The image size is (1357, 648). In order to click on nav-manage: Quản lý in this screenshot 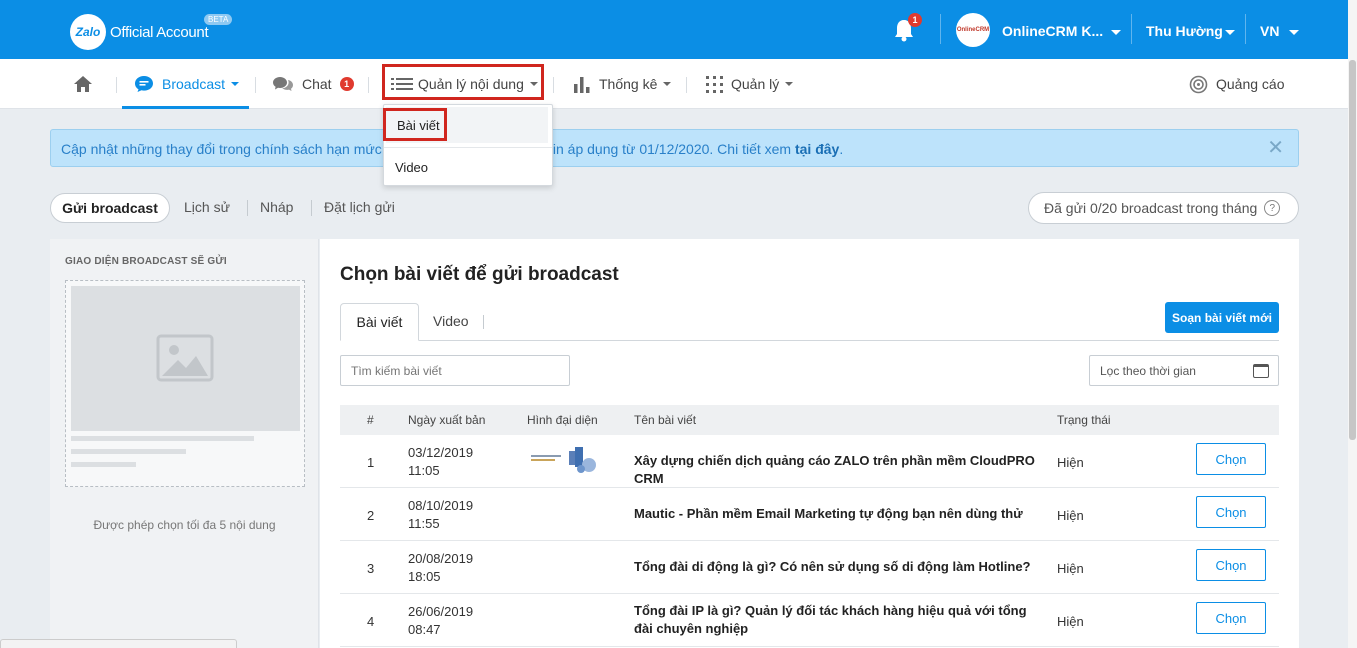, I will do `click(750, 84)`.